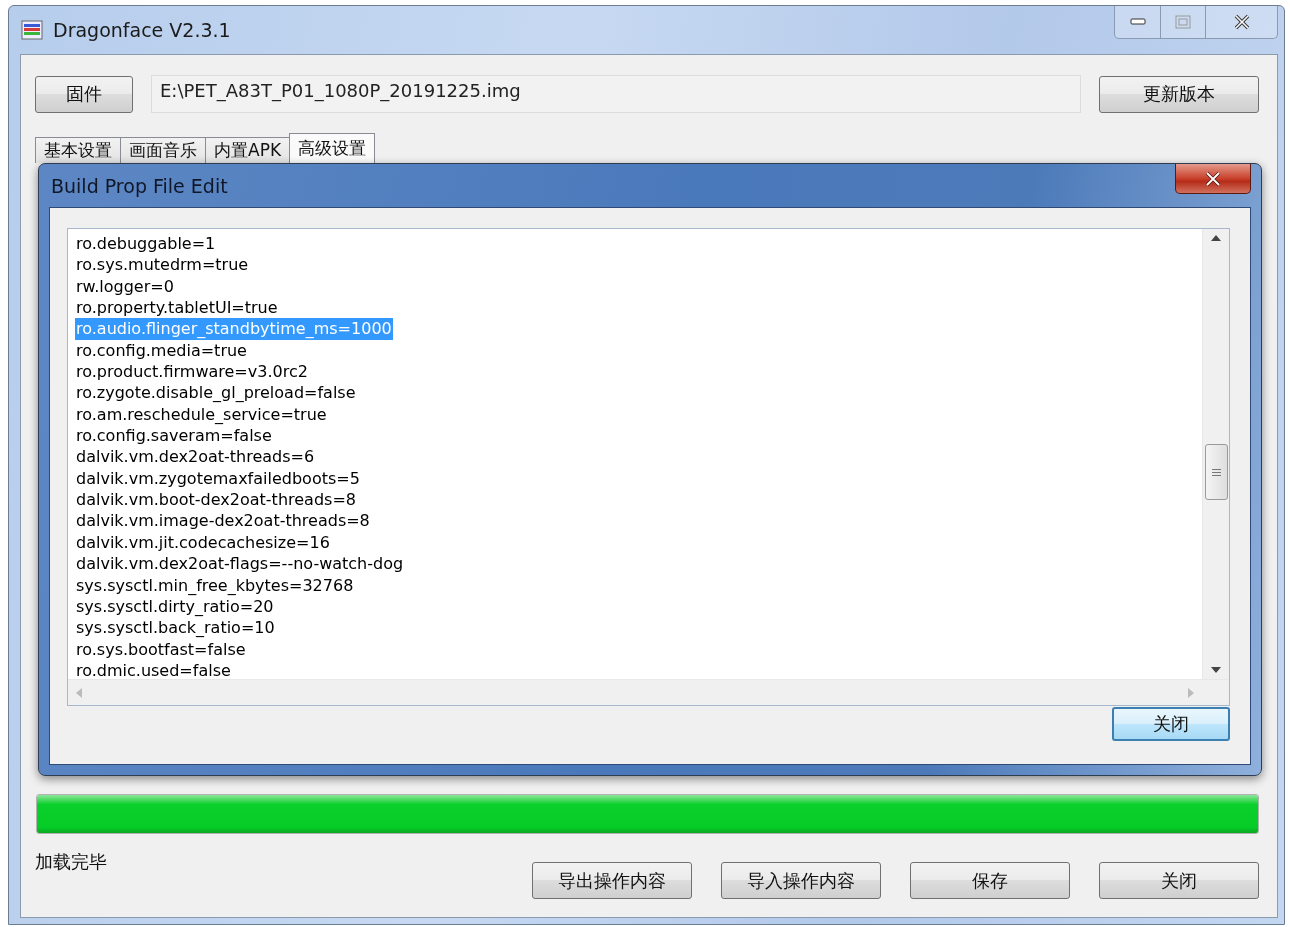  I want to click on list-line: sys.sysctl.back_ratio=10, so click(175, 628).